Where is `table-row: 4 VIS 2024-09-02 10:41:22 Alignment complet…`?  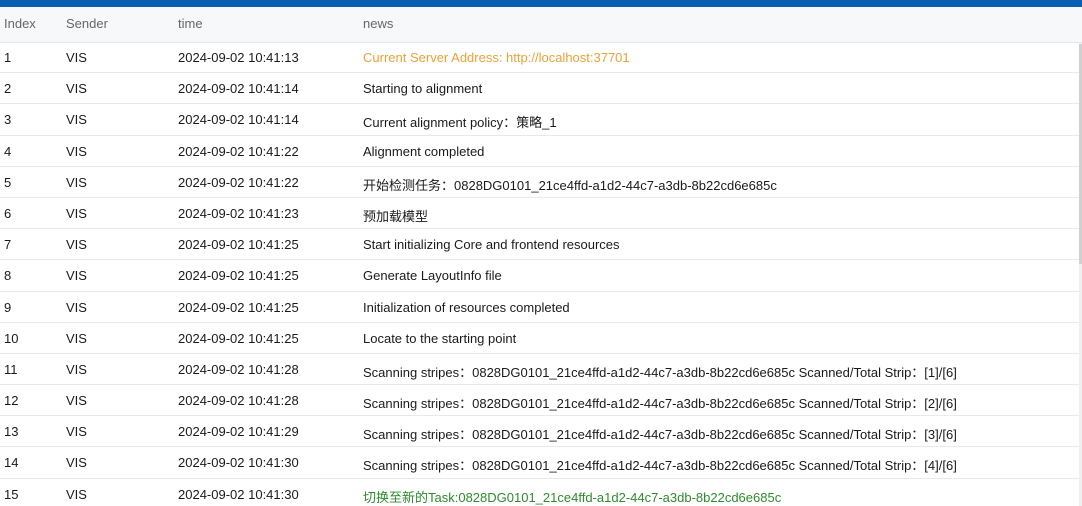 table-row: 4 VIS 2024-09-02 10:41:22 Alignment complet… is located at coordinates (540, 151).